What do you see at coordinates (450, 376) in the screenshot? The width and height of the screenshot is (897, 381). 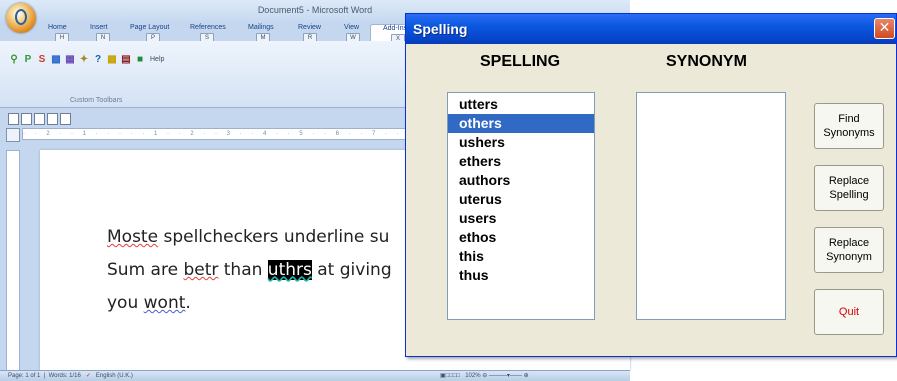 I see `view-buttons-icon: ▣□□□□` at bounding box center [450, 376].